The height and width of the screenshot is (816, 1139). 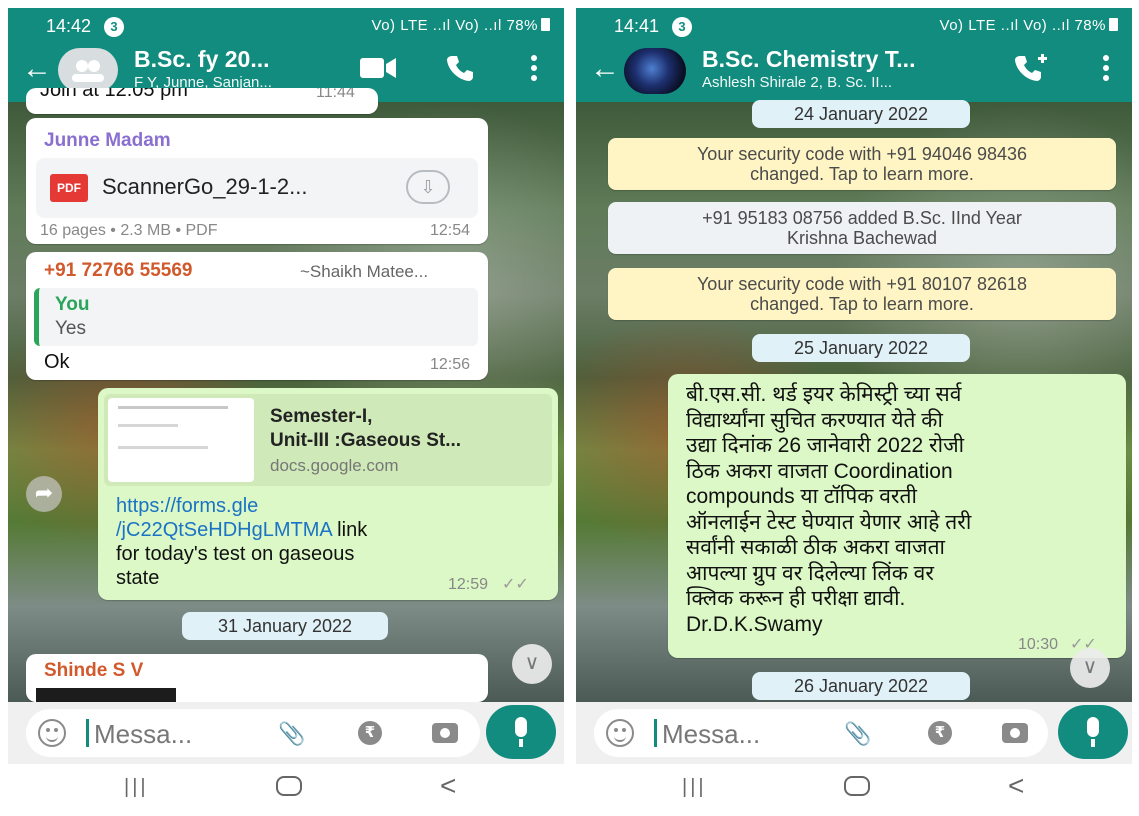 I want to click on mic-icon, so click(x=1093, y=732).